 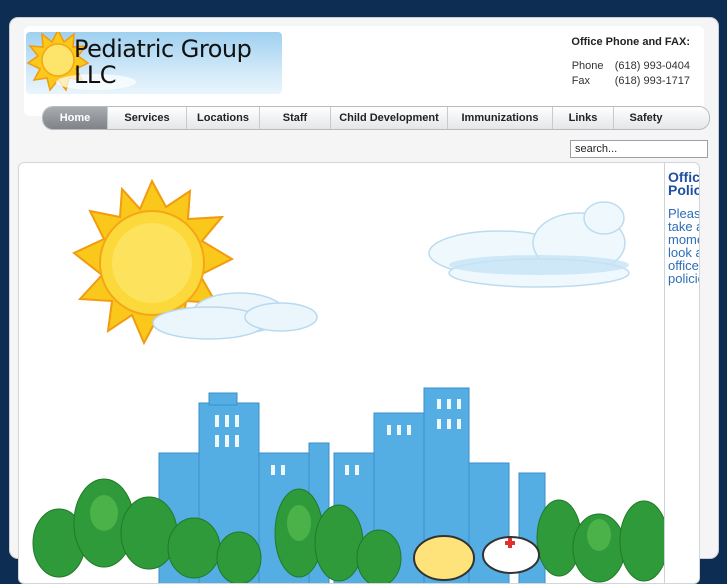 What do you see at coordinates (583, 118) in the screenshot?
I see `nav-links: Links` at bounding box center [583, 118].